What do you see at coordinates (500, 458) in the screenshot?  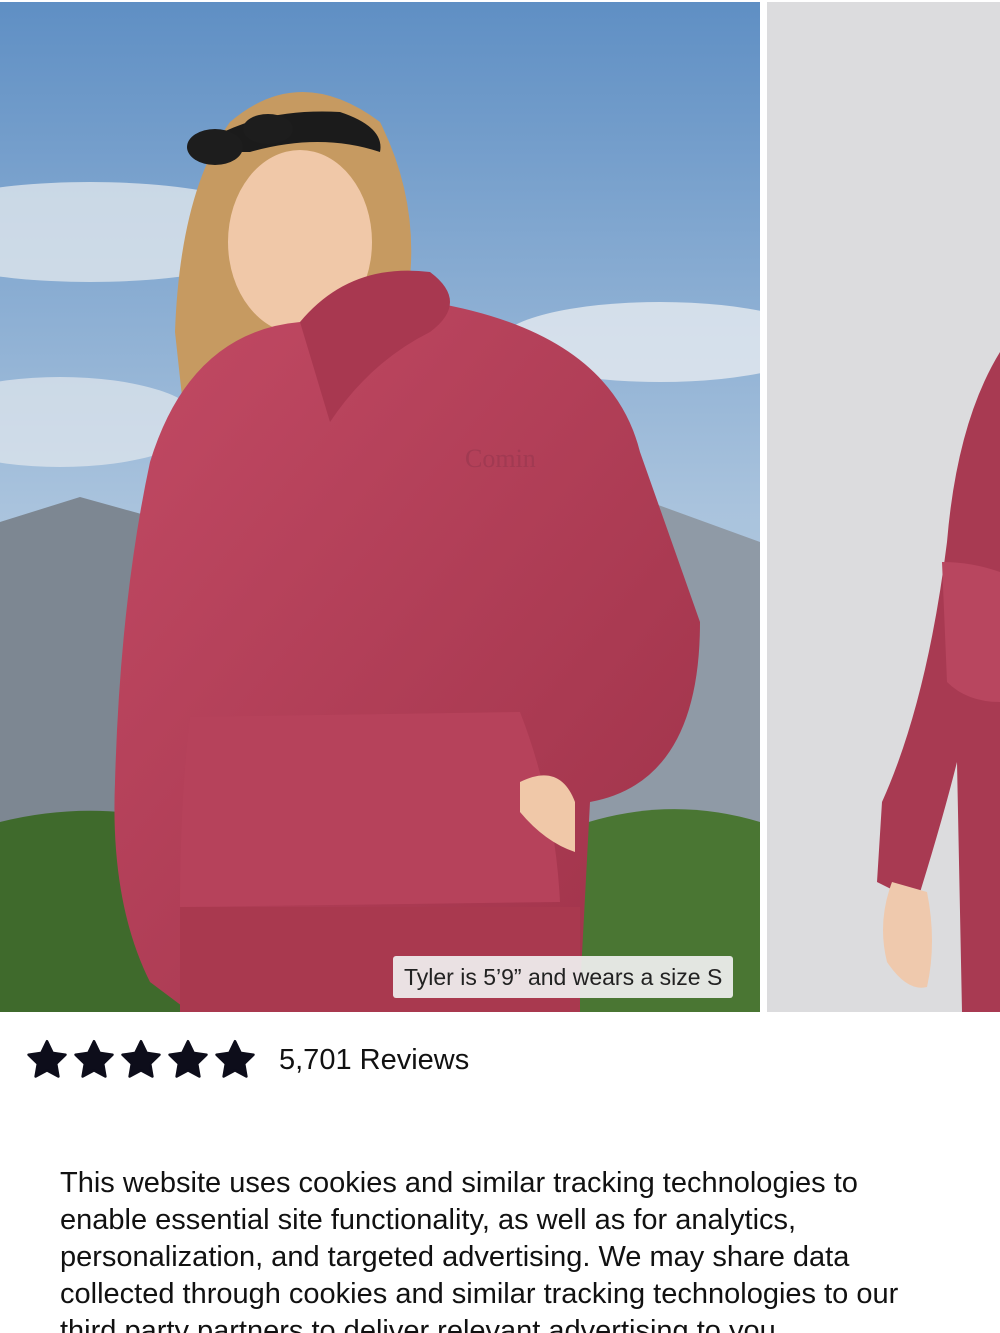 I see `embossed-logo: Comin` at bounding box center [500, 458].